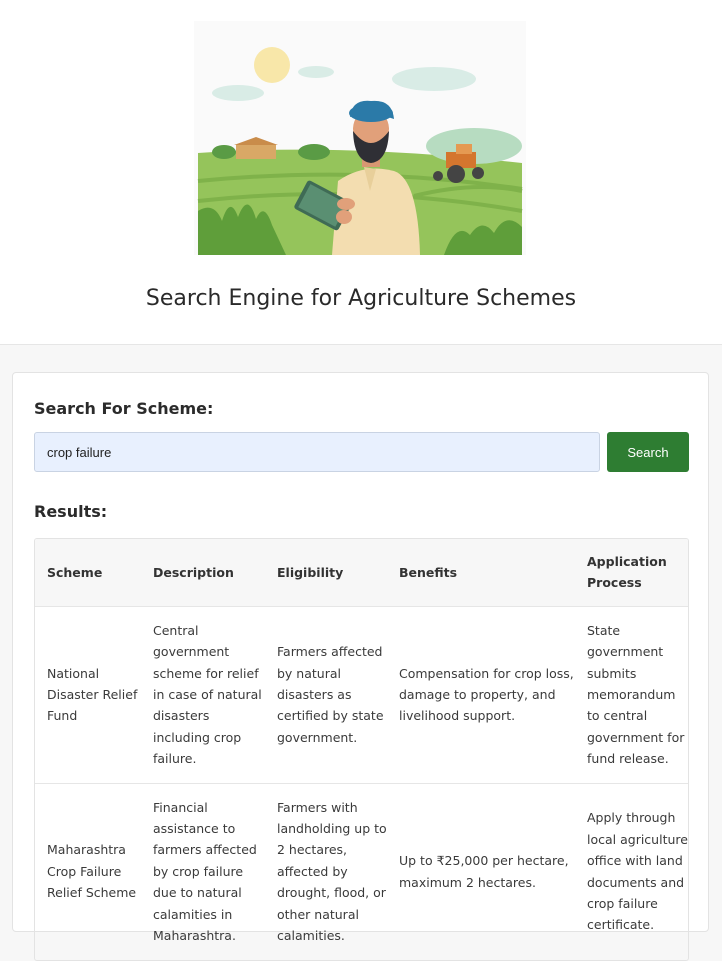  I want to click on column-header-scheme: Scheme, so click(75, 572).